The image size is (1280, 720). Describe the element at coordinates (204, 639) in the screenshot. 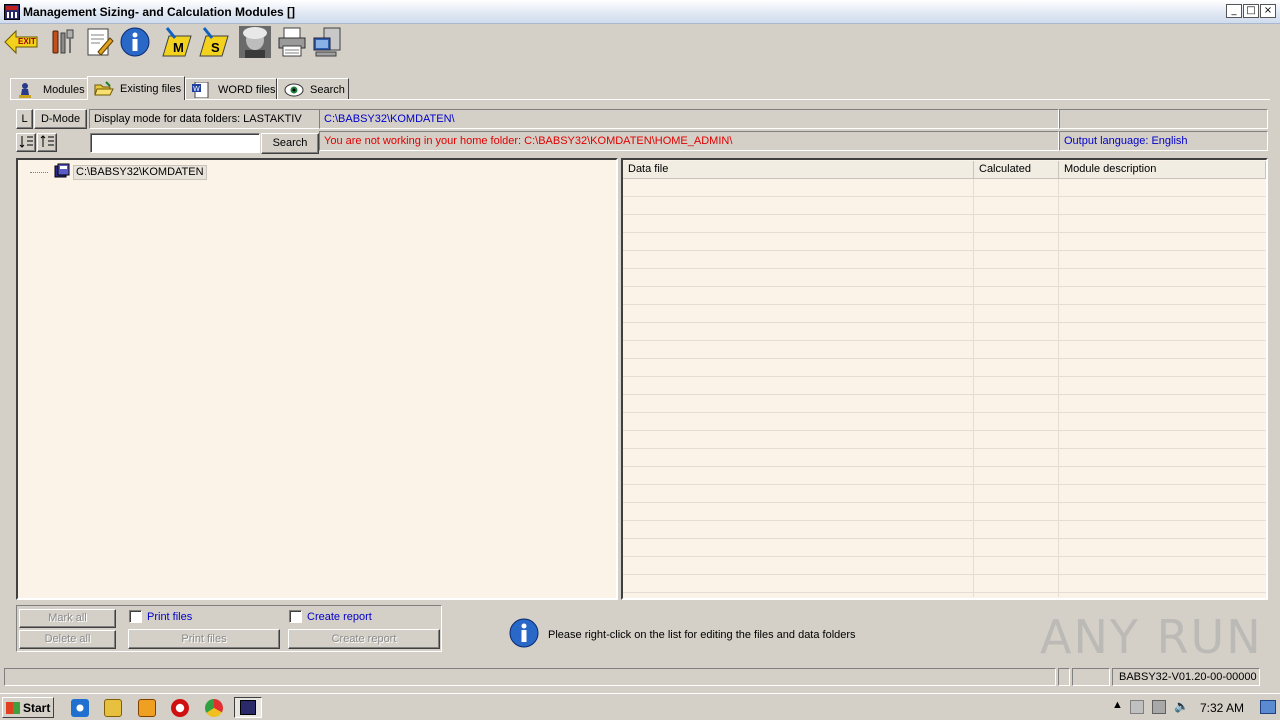

I see `print-files-button: Print files` at that location.